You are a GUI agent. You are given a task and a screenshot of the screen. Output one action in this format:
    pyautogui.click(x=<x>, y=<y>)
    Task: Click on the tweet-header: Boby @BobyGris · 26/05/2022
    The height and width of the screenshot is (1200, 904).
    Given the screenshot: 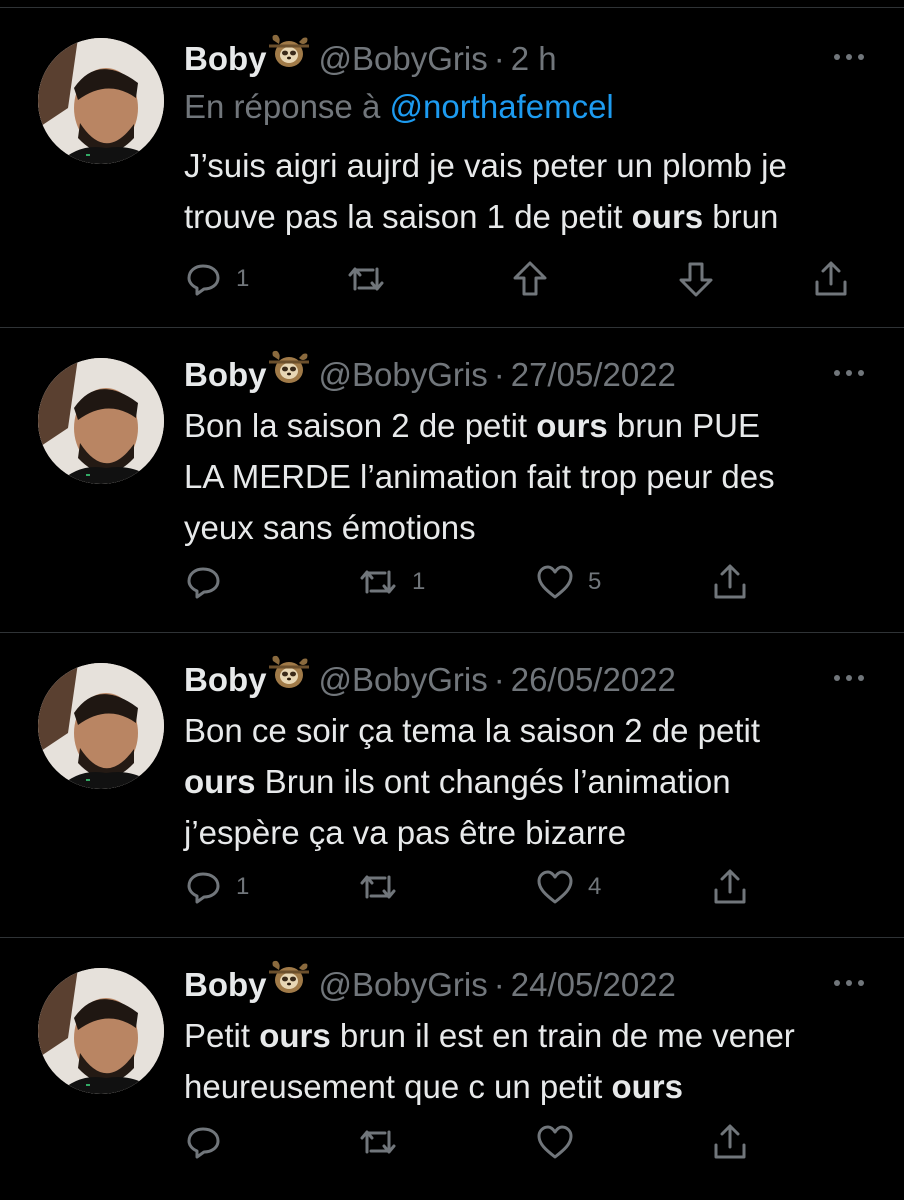 What is the action you would take?
    pyautogui.click(x=430, y=679)
    